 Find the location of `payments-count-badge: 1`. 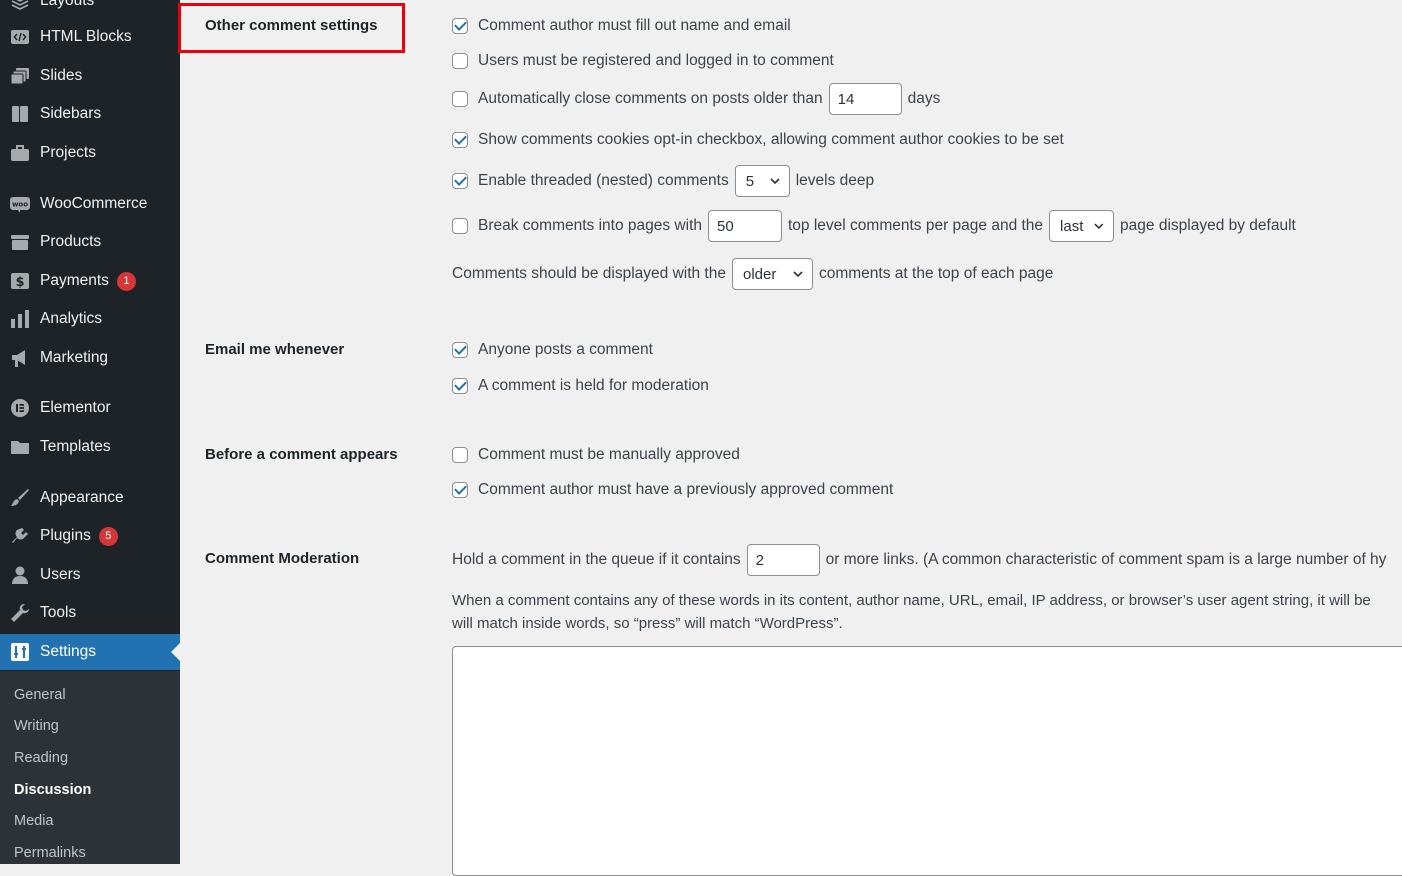

payments-count-badge: 1 is located at coordinates (126, 281).